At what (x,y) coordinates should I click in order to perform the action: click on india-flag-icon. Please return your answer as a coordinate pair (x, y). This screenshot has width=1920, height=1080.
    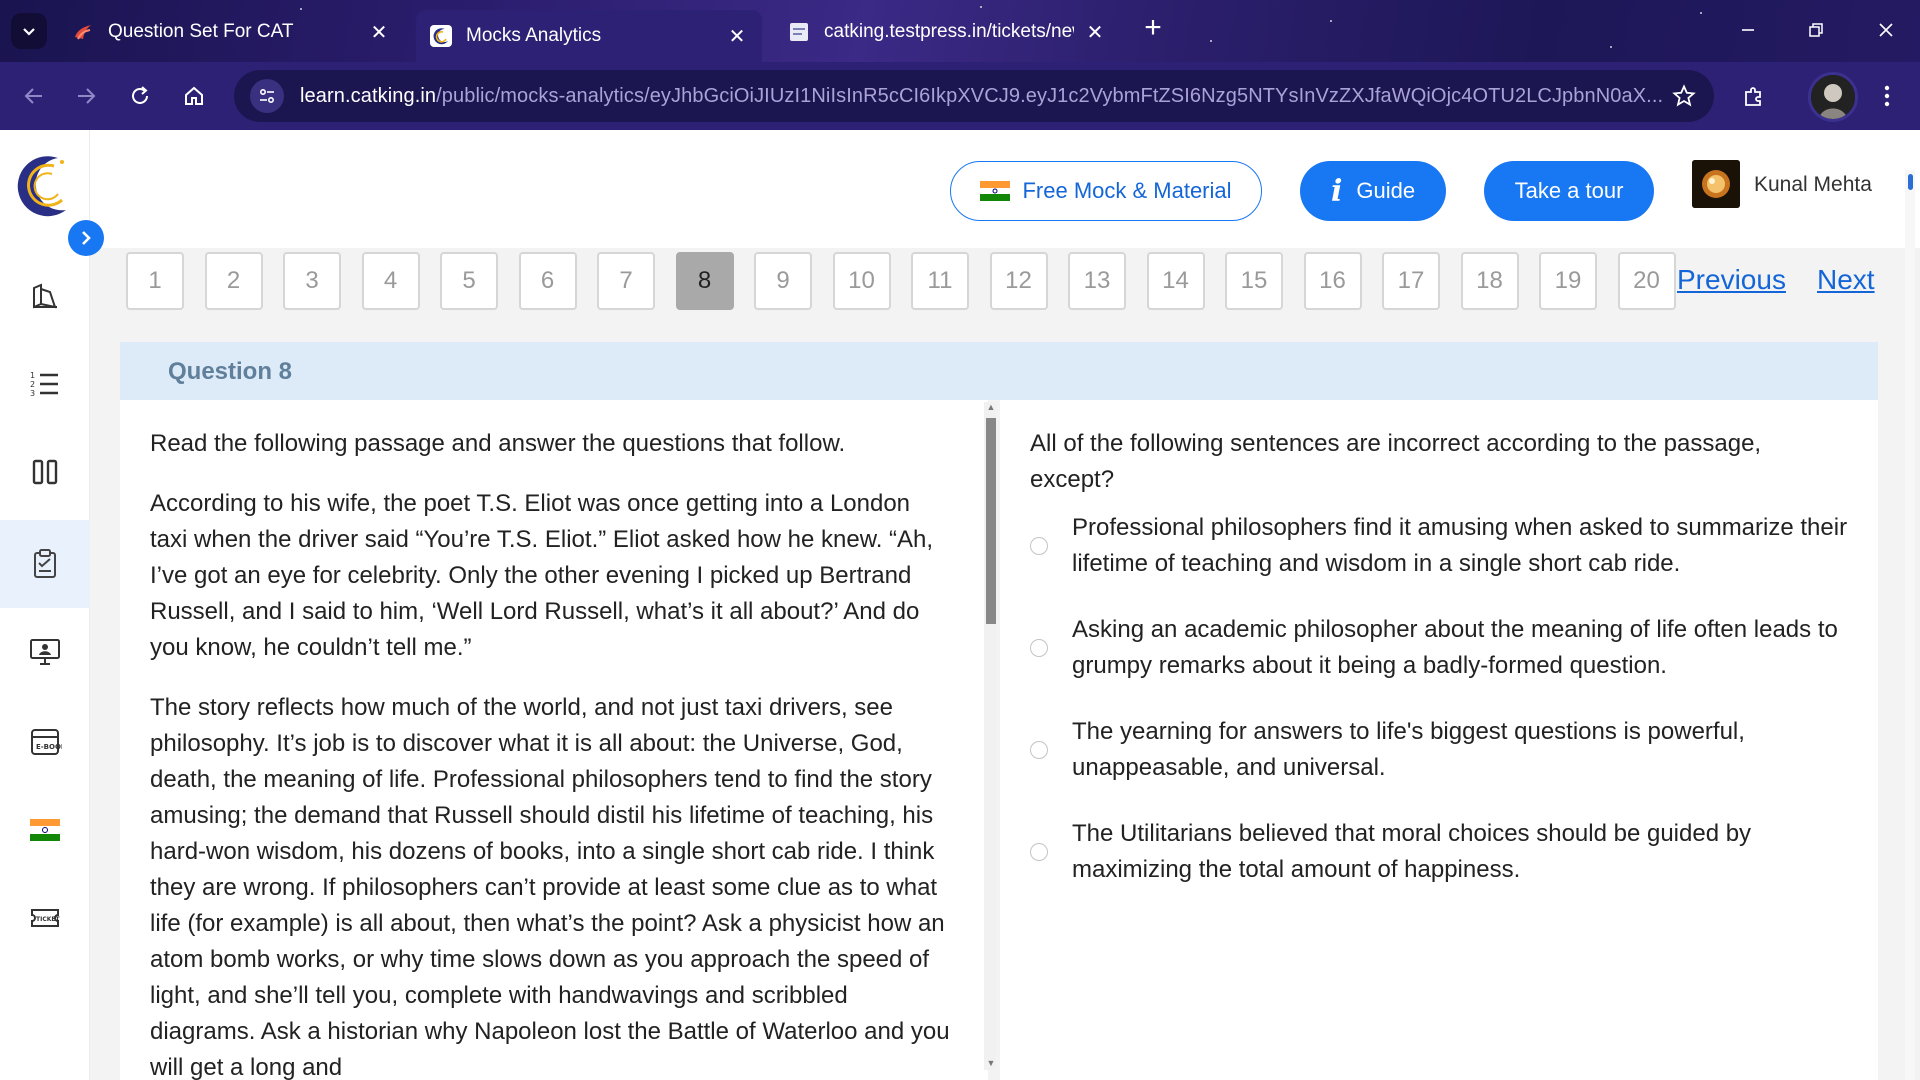
    Looking at the image, I should click on (45, 830).